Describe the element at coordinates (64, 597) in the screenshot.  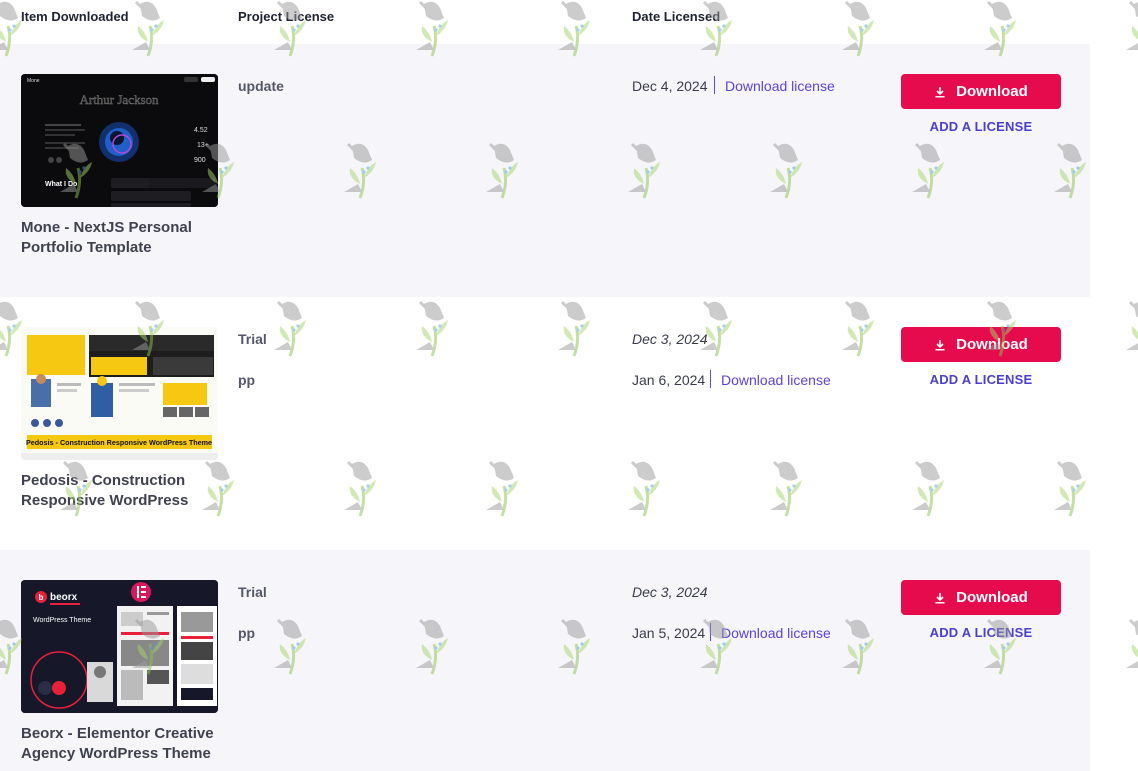
I see `thumb-brand: beorx` at that location.